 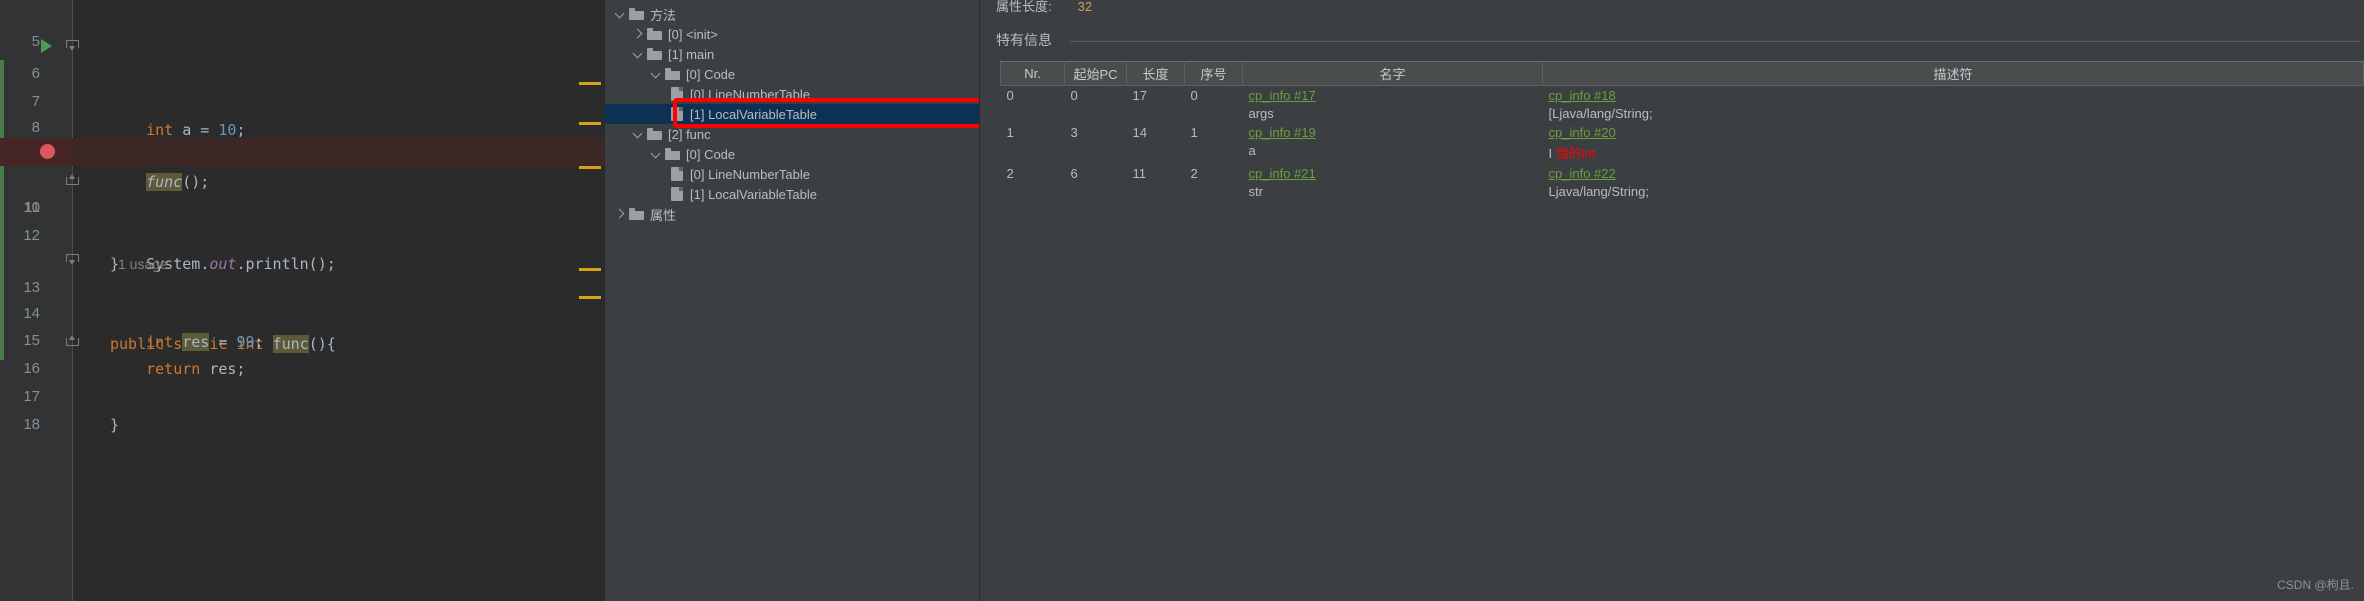 What do you see at coordinates (693, 34) in the screenshot?
I see `tree-node-label: [0] <init>` at bounding box center [693, 34].